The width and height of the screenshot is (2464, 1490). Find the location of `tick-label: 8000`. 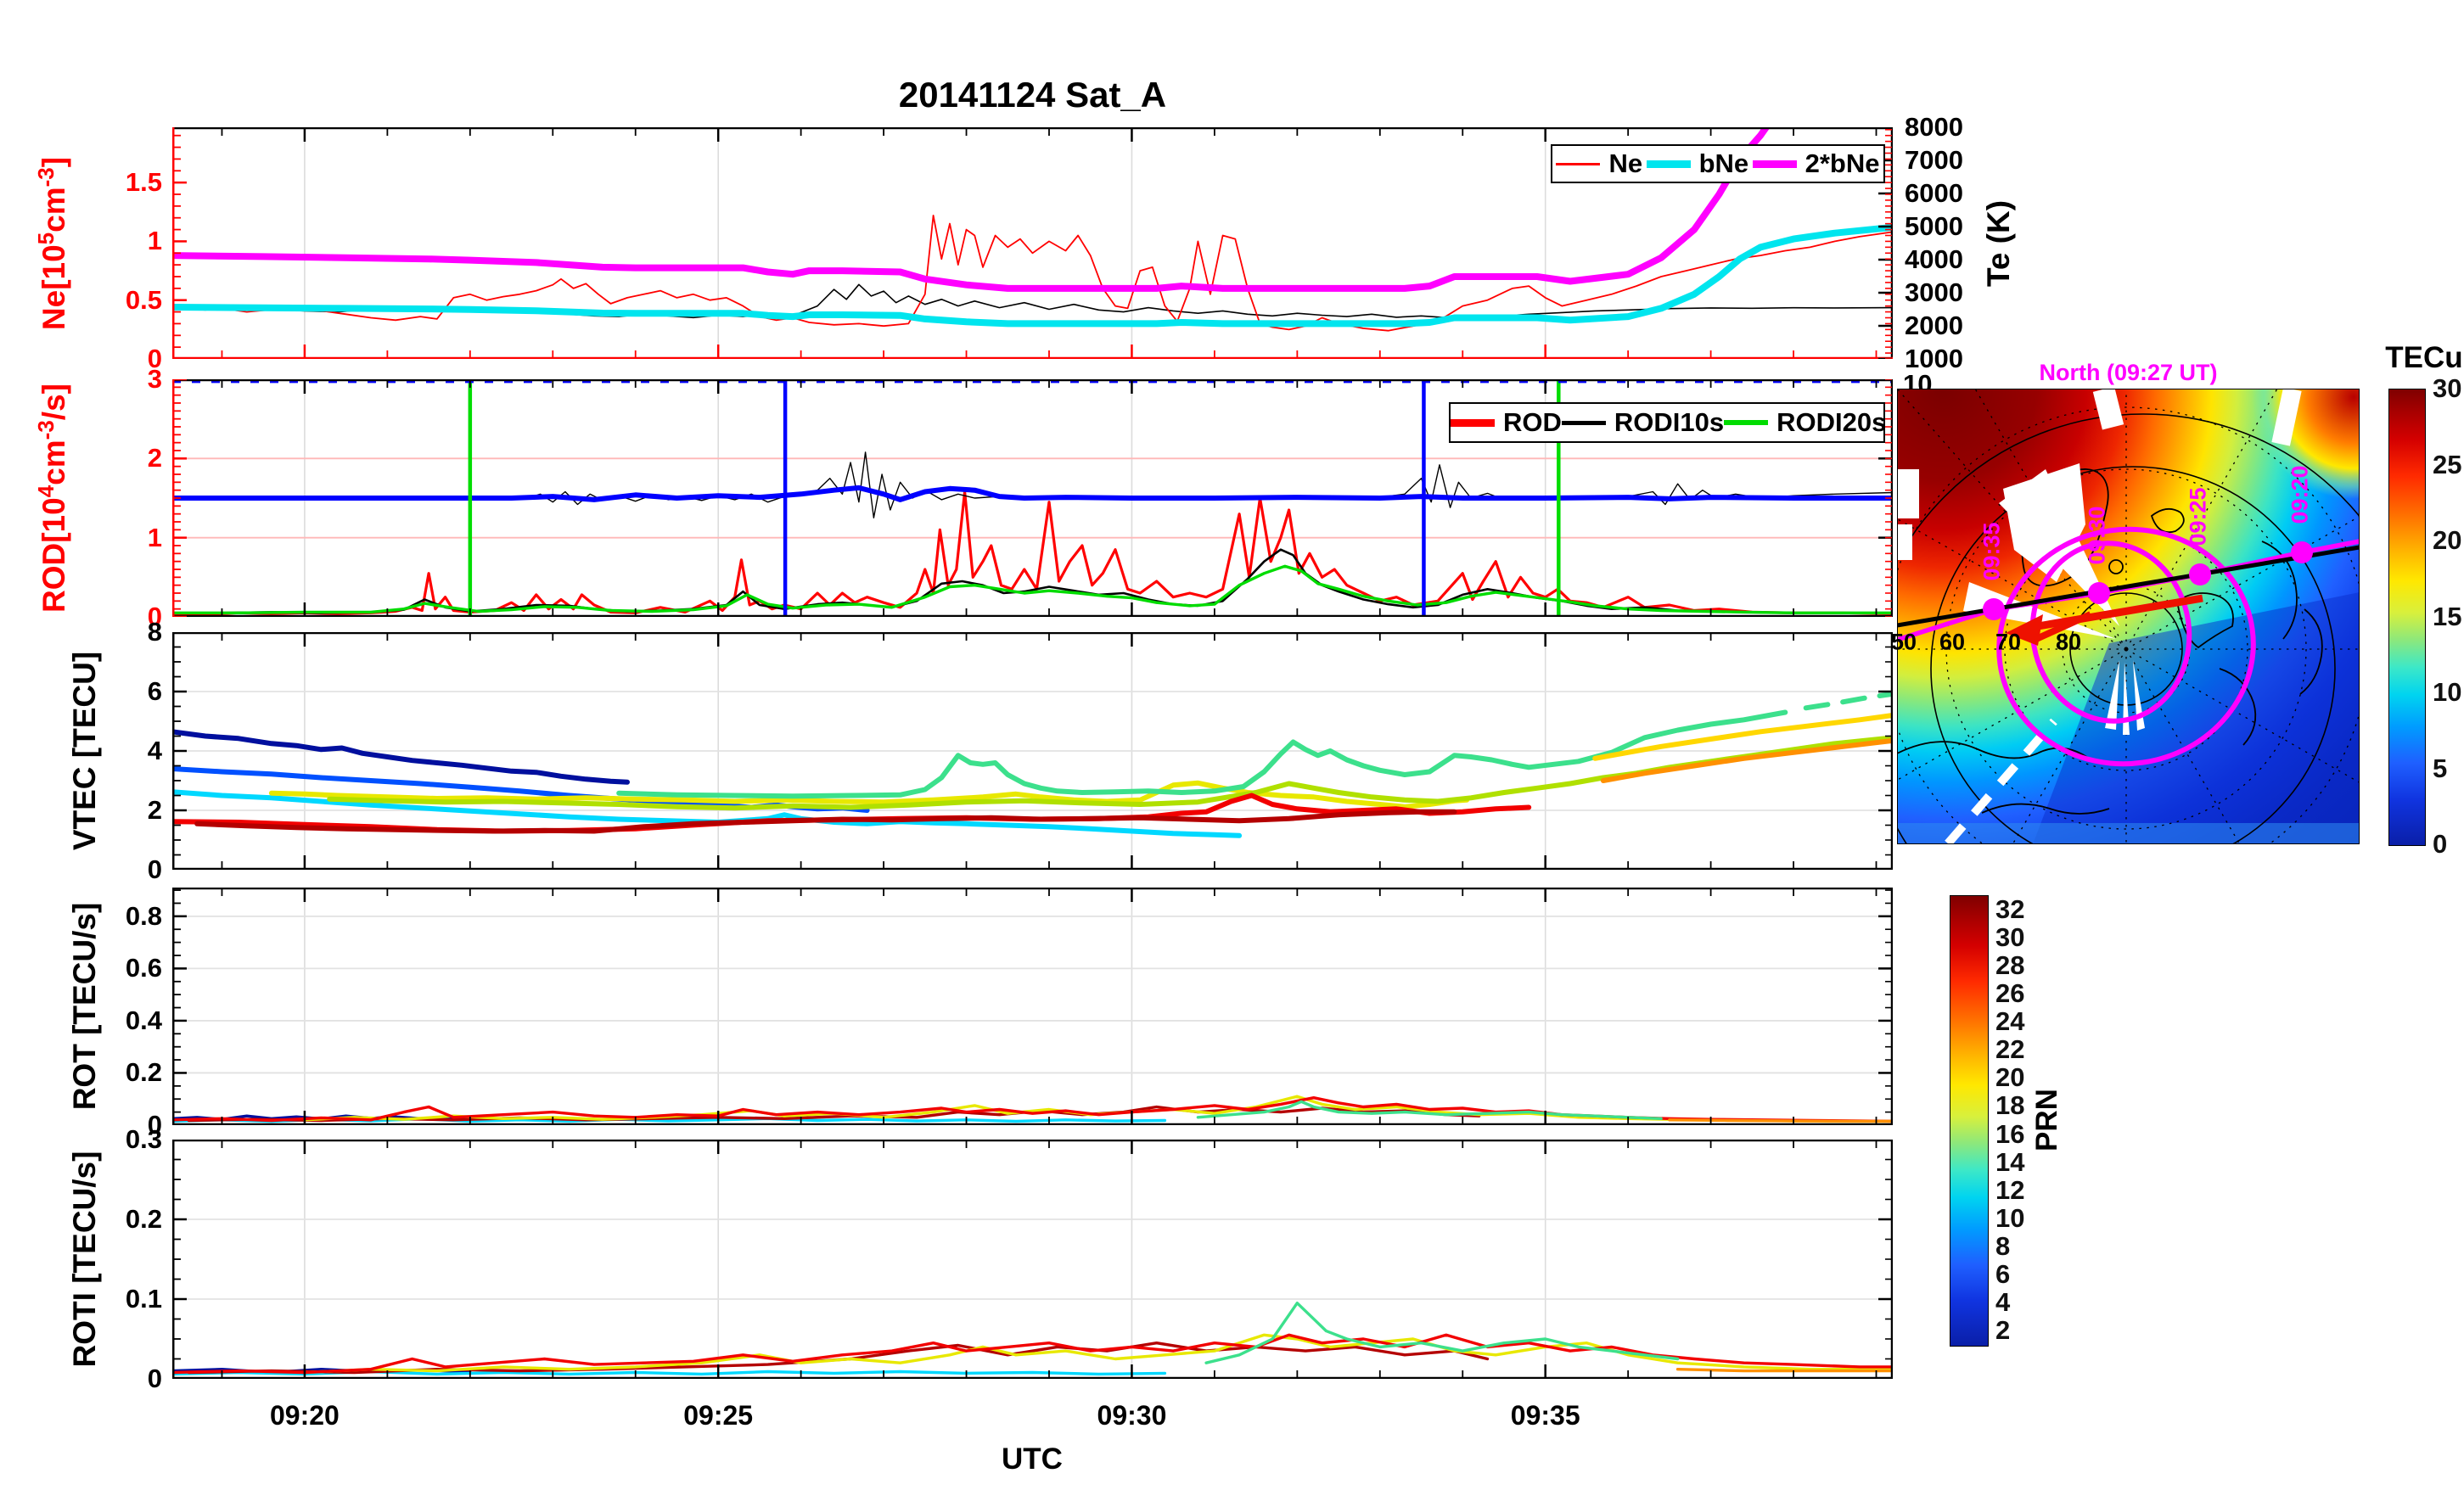

tick-label: 8000 is located at coordinates (1934, 127).